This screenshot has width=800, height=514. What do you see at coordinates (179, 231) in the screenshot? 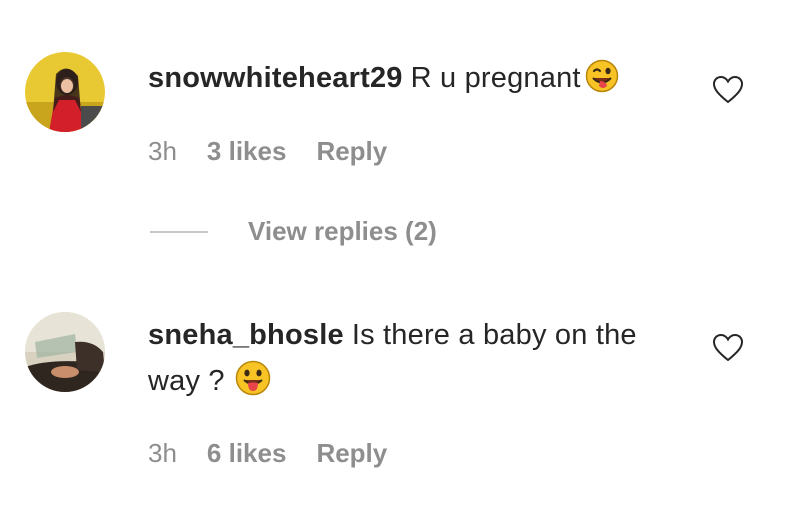
I see `divider-line` at bounding box center [179, 231].